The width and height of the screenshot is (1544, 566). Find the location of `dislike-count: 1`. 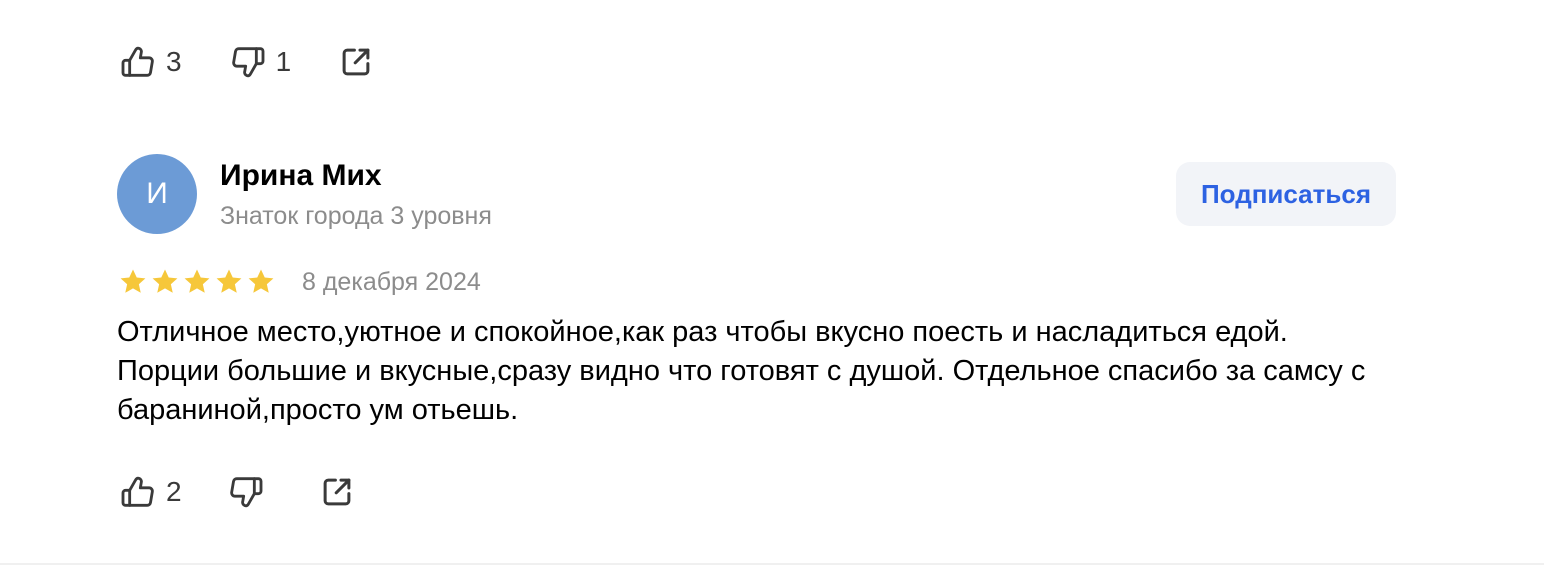

dislike-count: 1 is located at coordinates (283, 61).